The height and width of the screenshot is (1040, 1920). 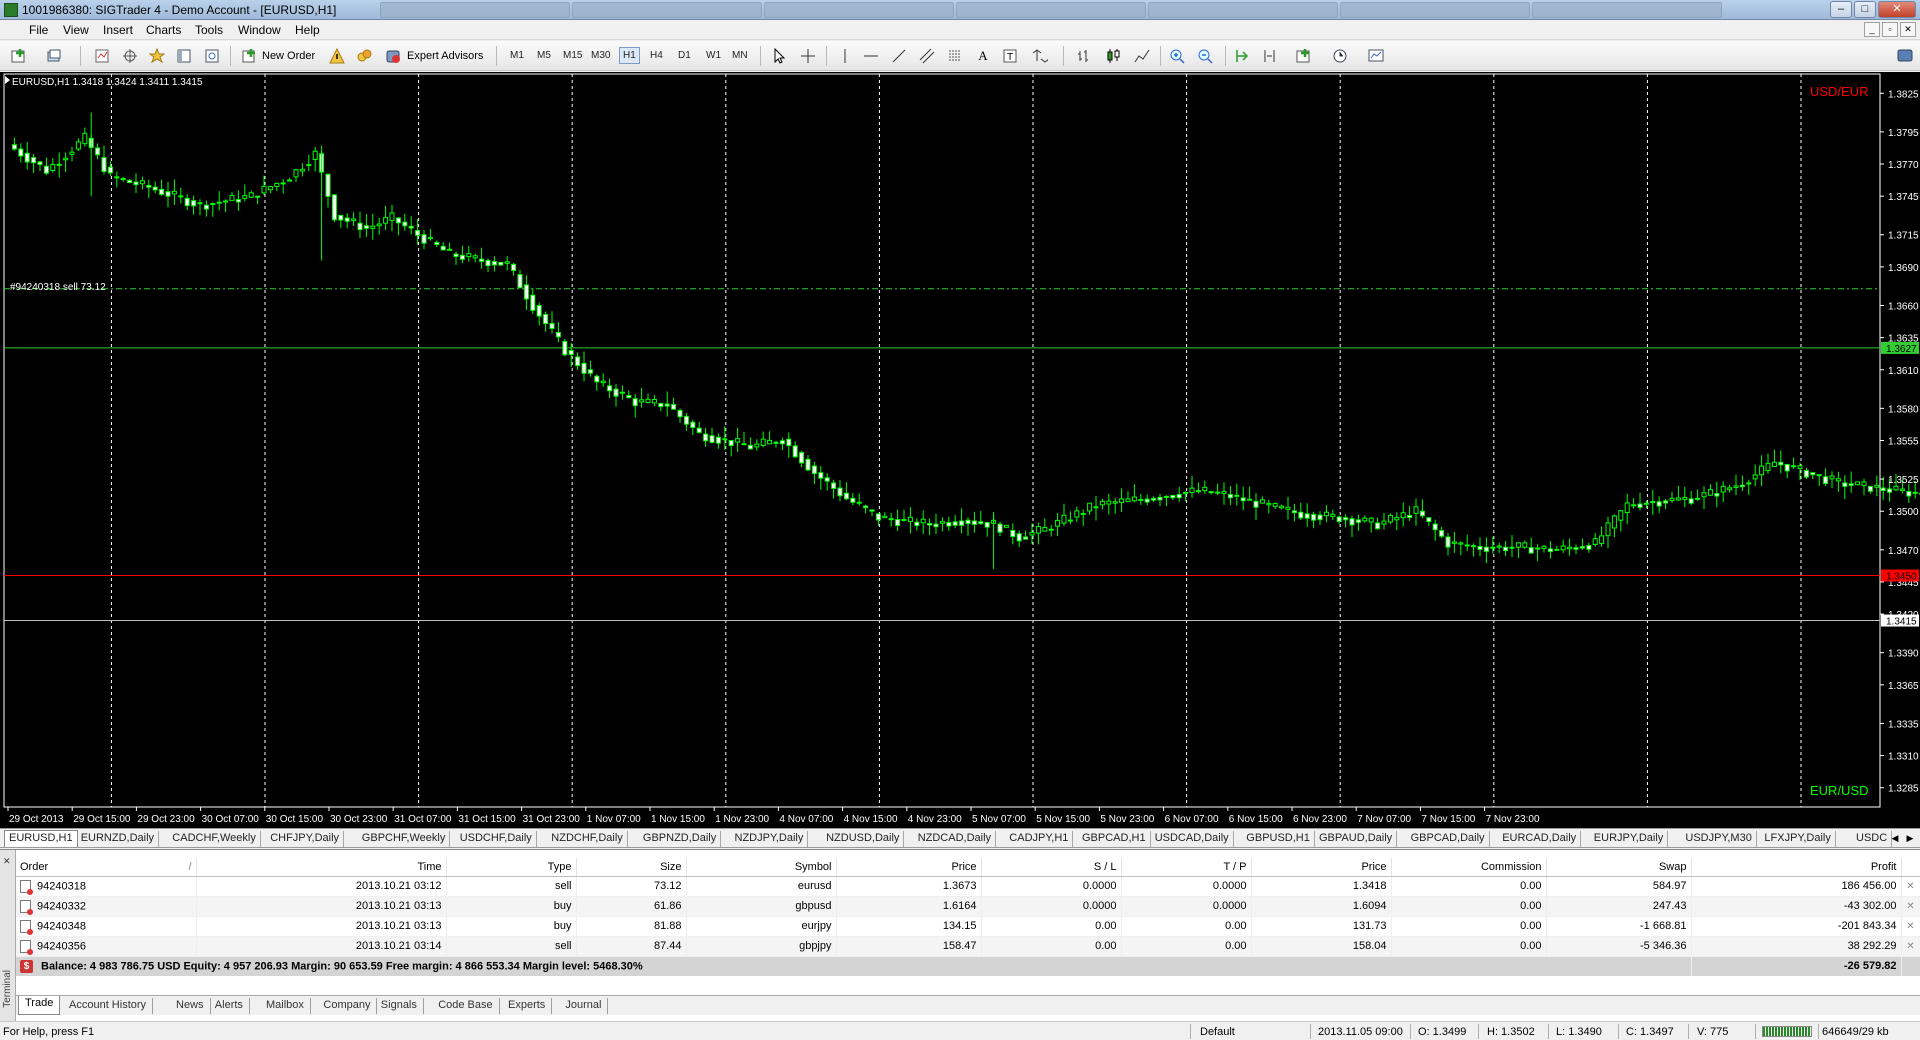 I want to click on tab-company: Company, so click(x=347, y=1006).